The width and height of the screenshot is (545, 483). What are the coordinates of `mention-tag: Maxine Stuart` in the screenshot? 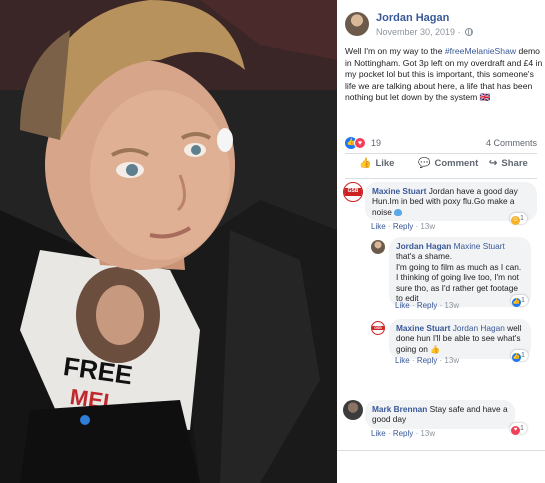 It's located at (479, 246).